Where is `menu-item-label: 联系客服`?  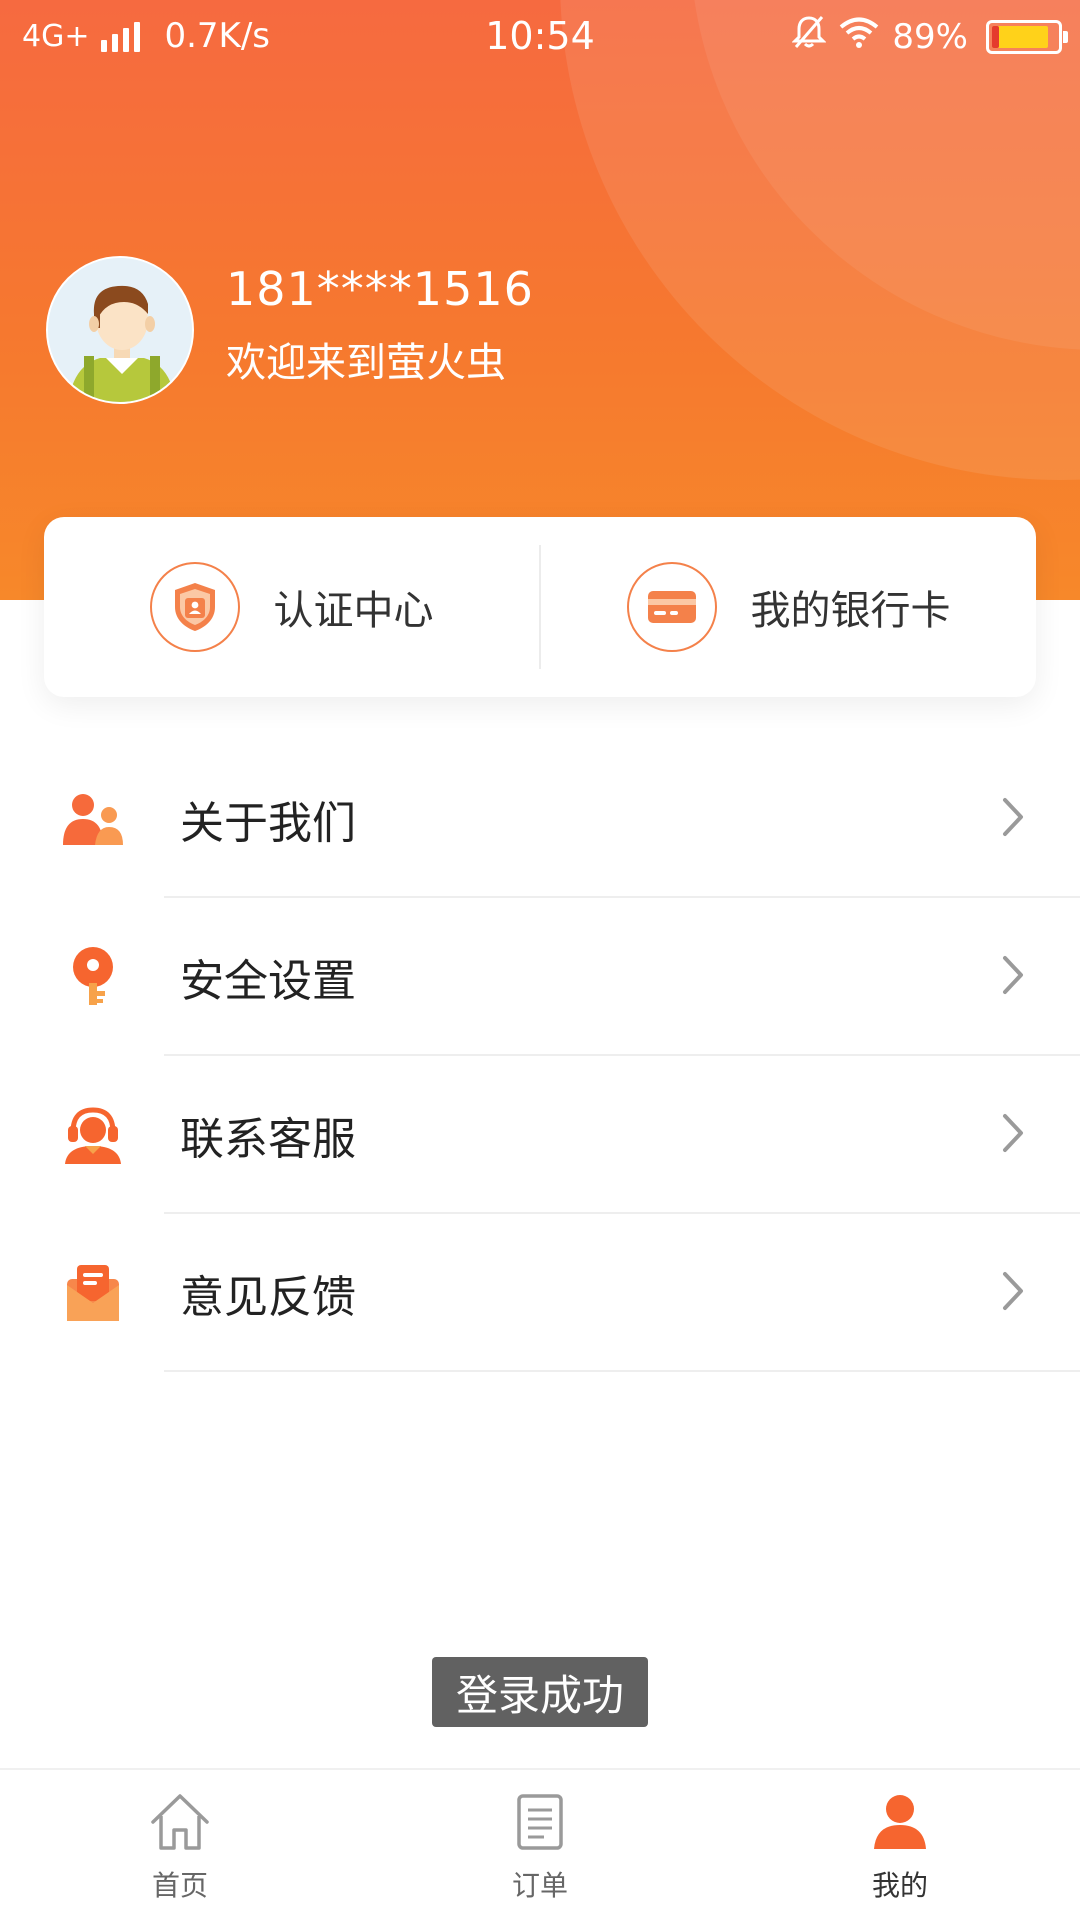 menu-item-label: 联系客服 is located at coordinates (268, 1139).